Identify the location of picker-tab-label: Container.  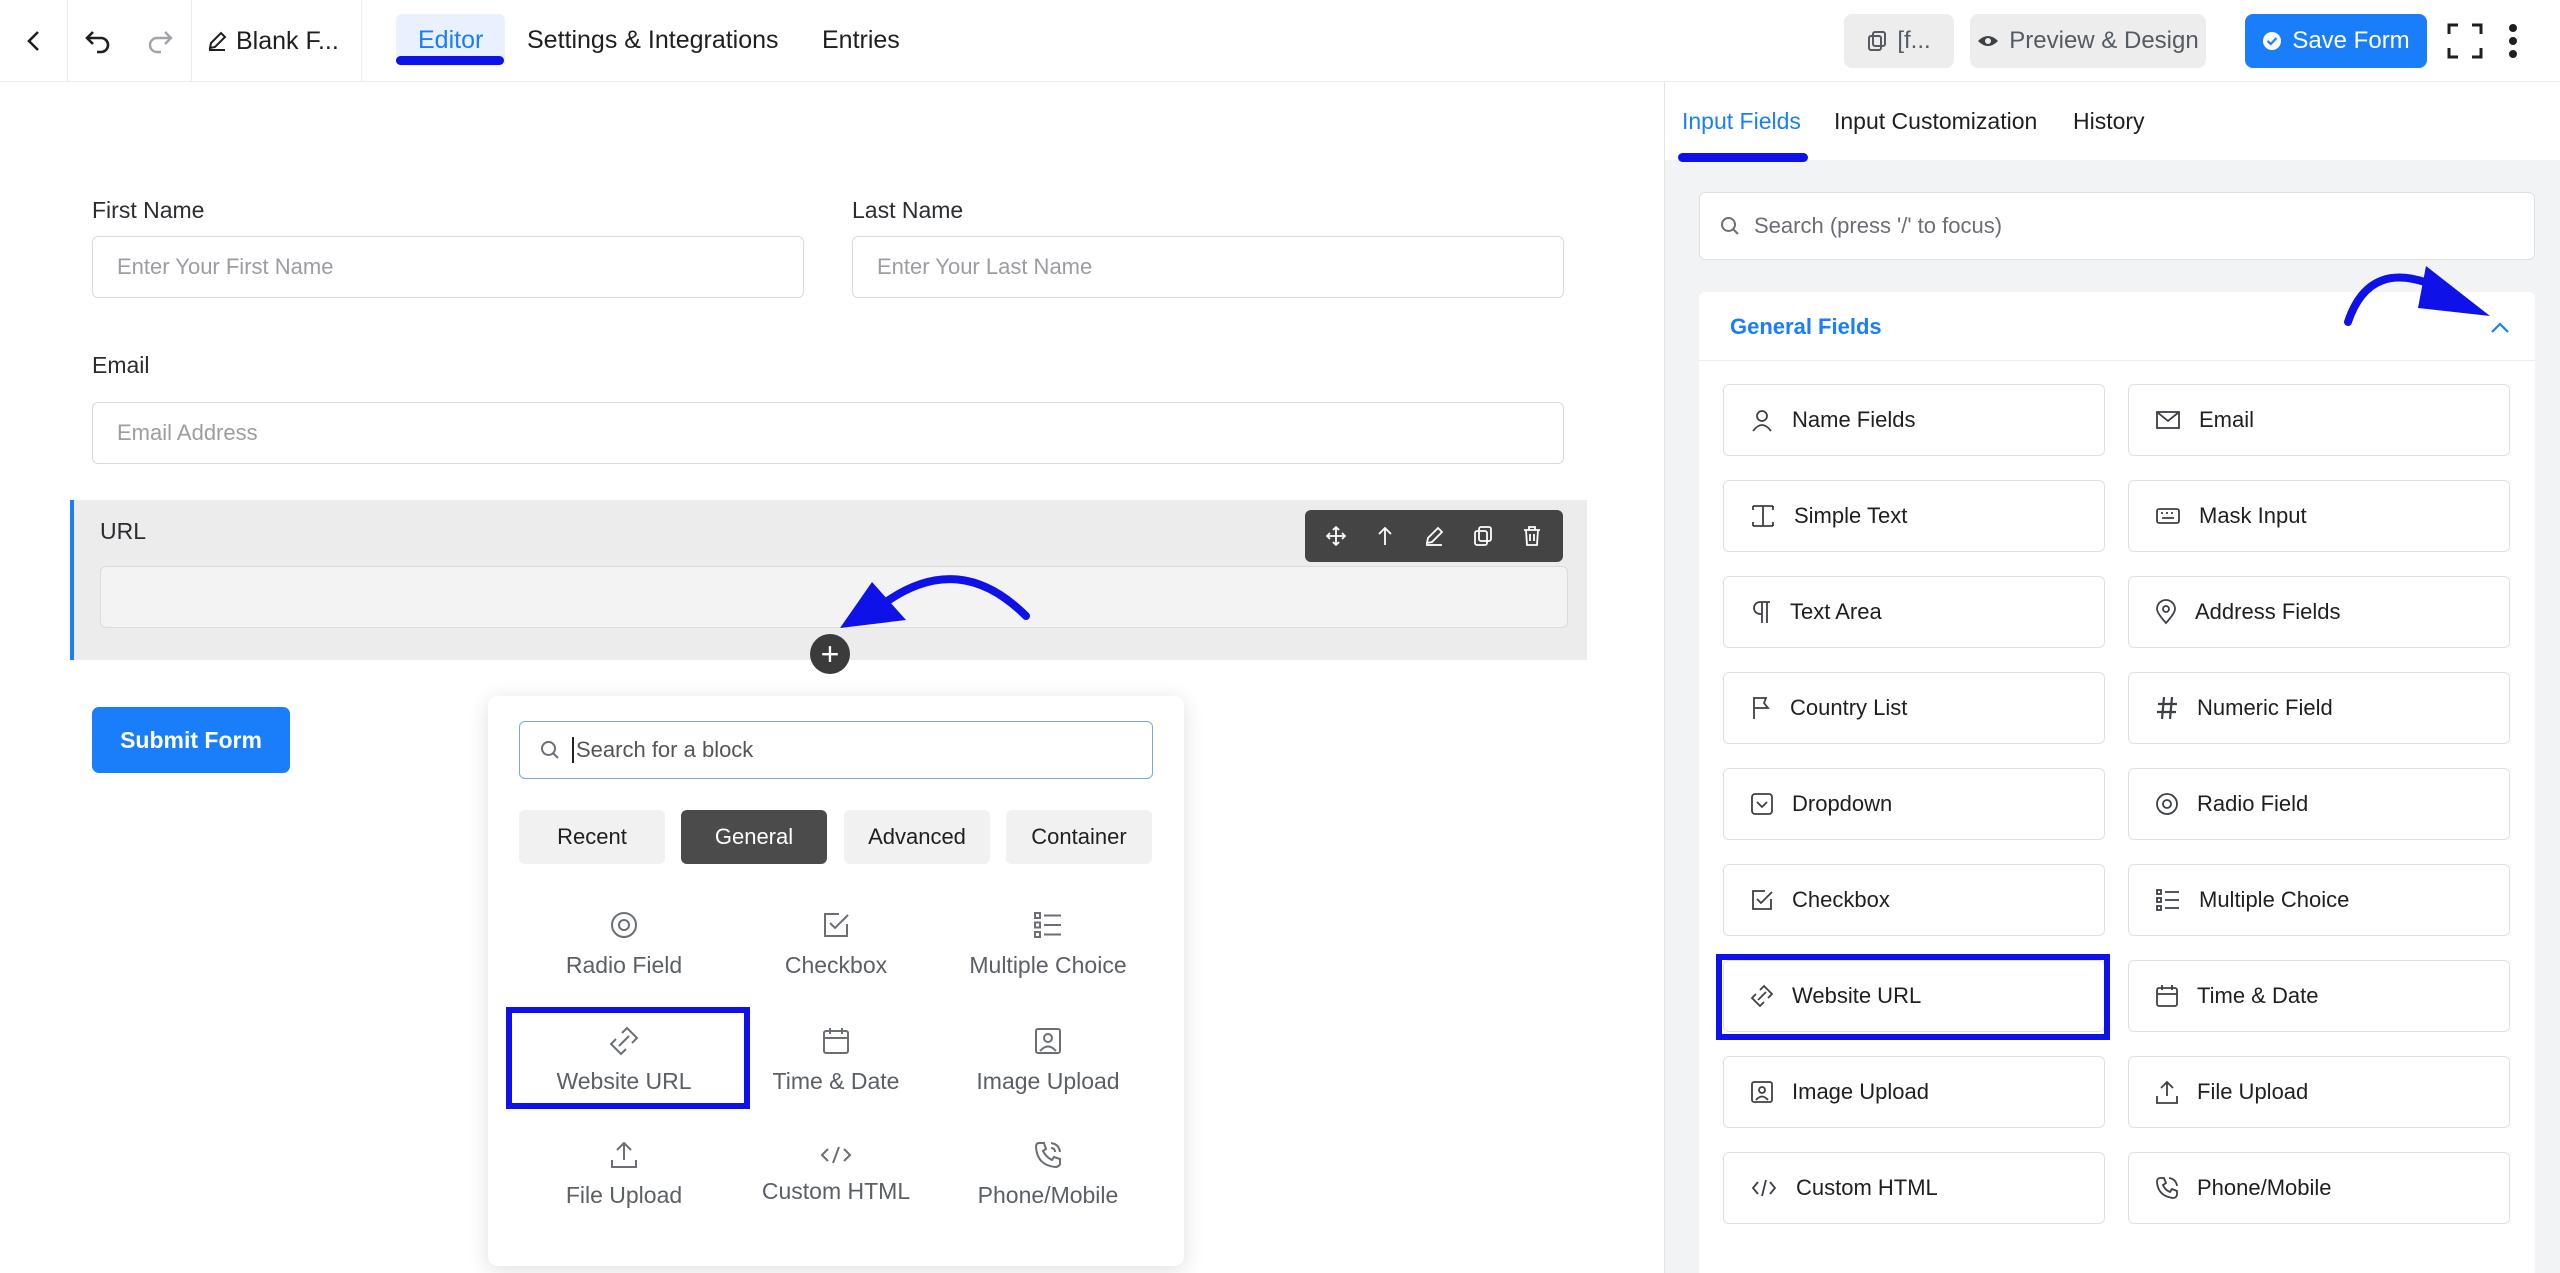
(1079, 836).